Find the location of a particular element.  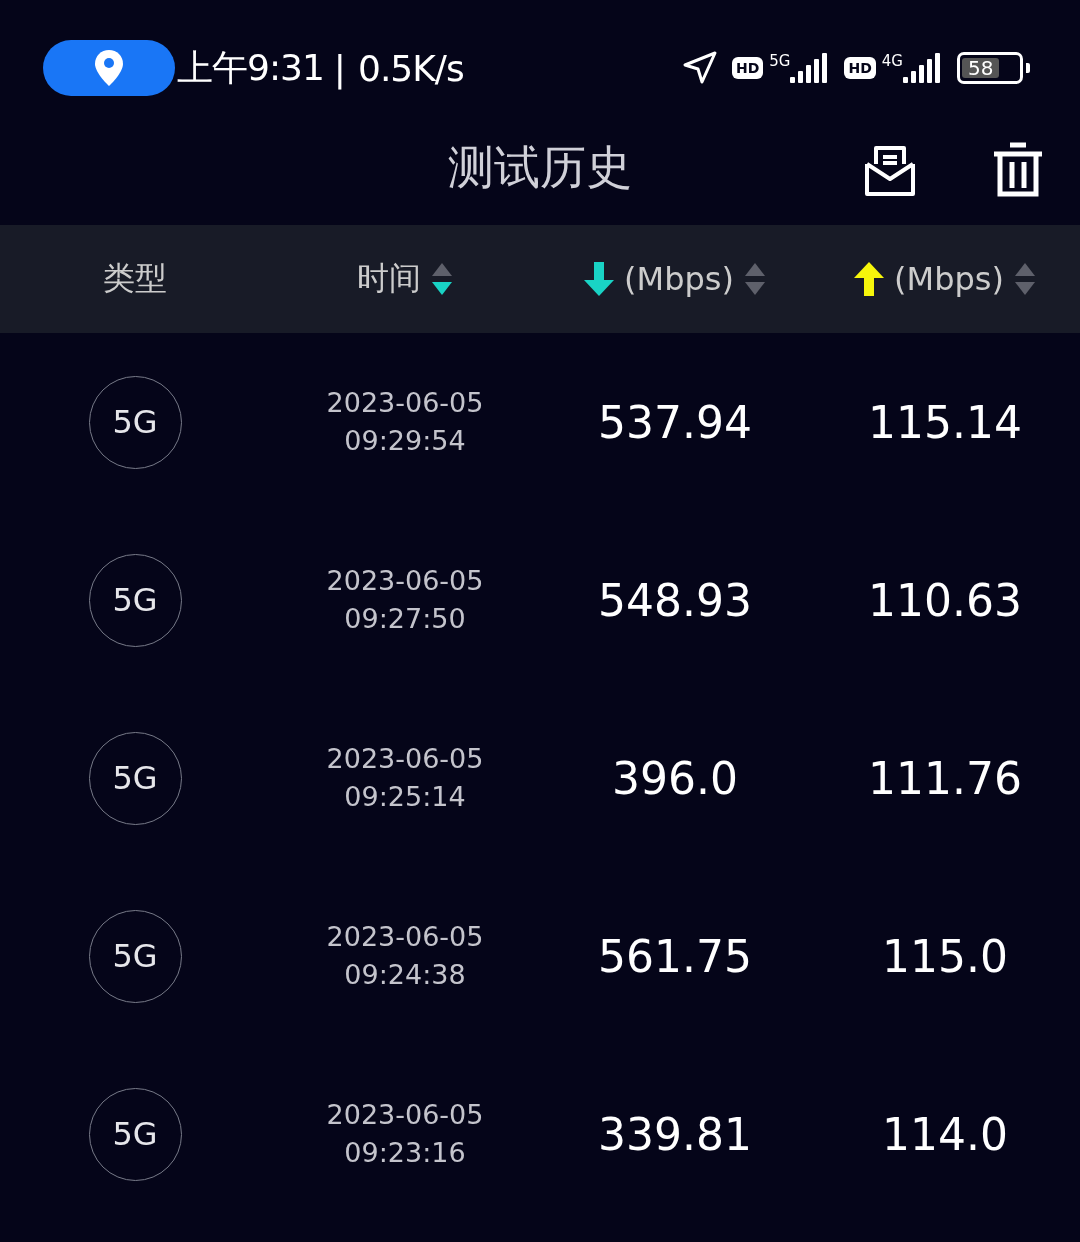

location-pin-icon is located at coordinates (109, 68).